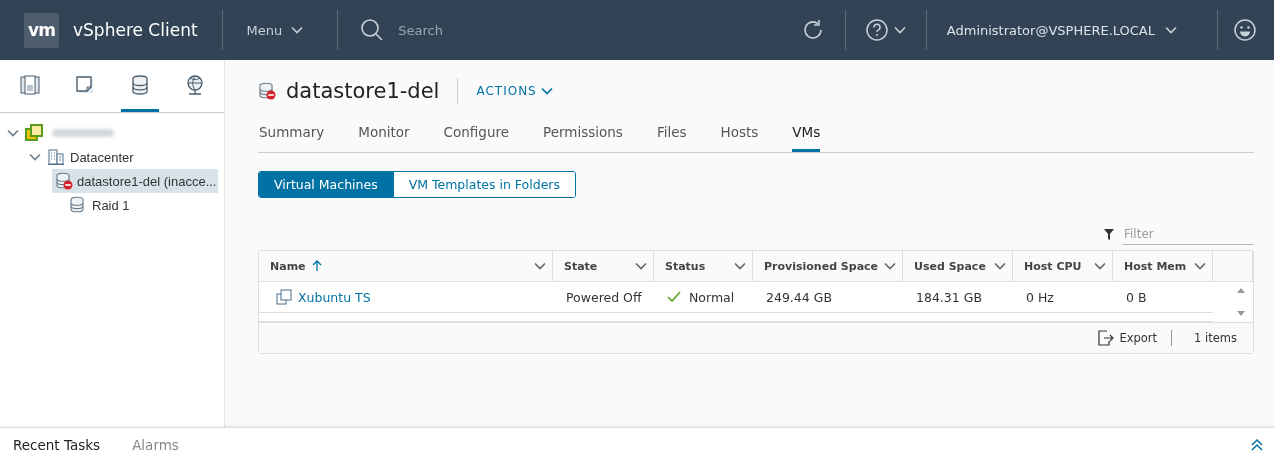  I want to click on table-cell: Powered Off, so click(604, 297).